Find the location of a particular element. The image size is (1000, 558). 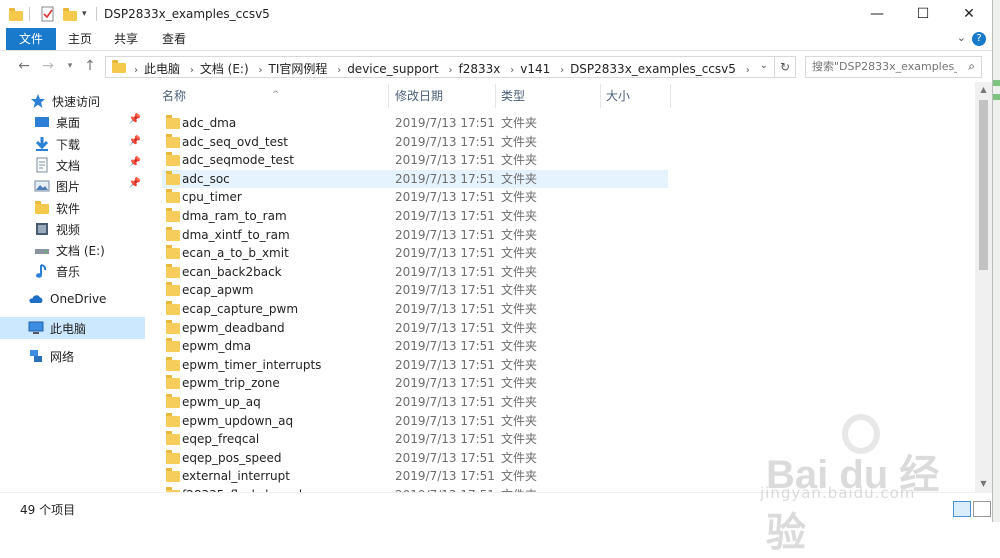

details-view-button is located at coordinates (962, 509).